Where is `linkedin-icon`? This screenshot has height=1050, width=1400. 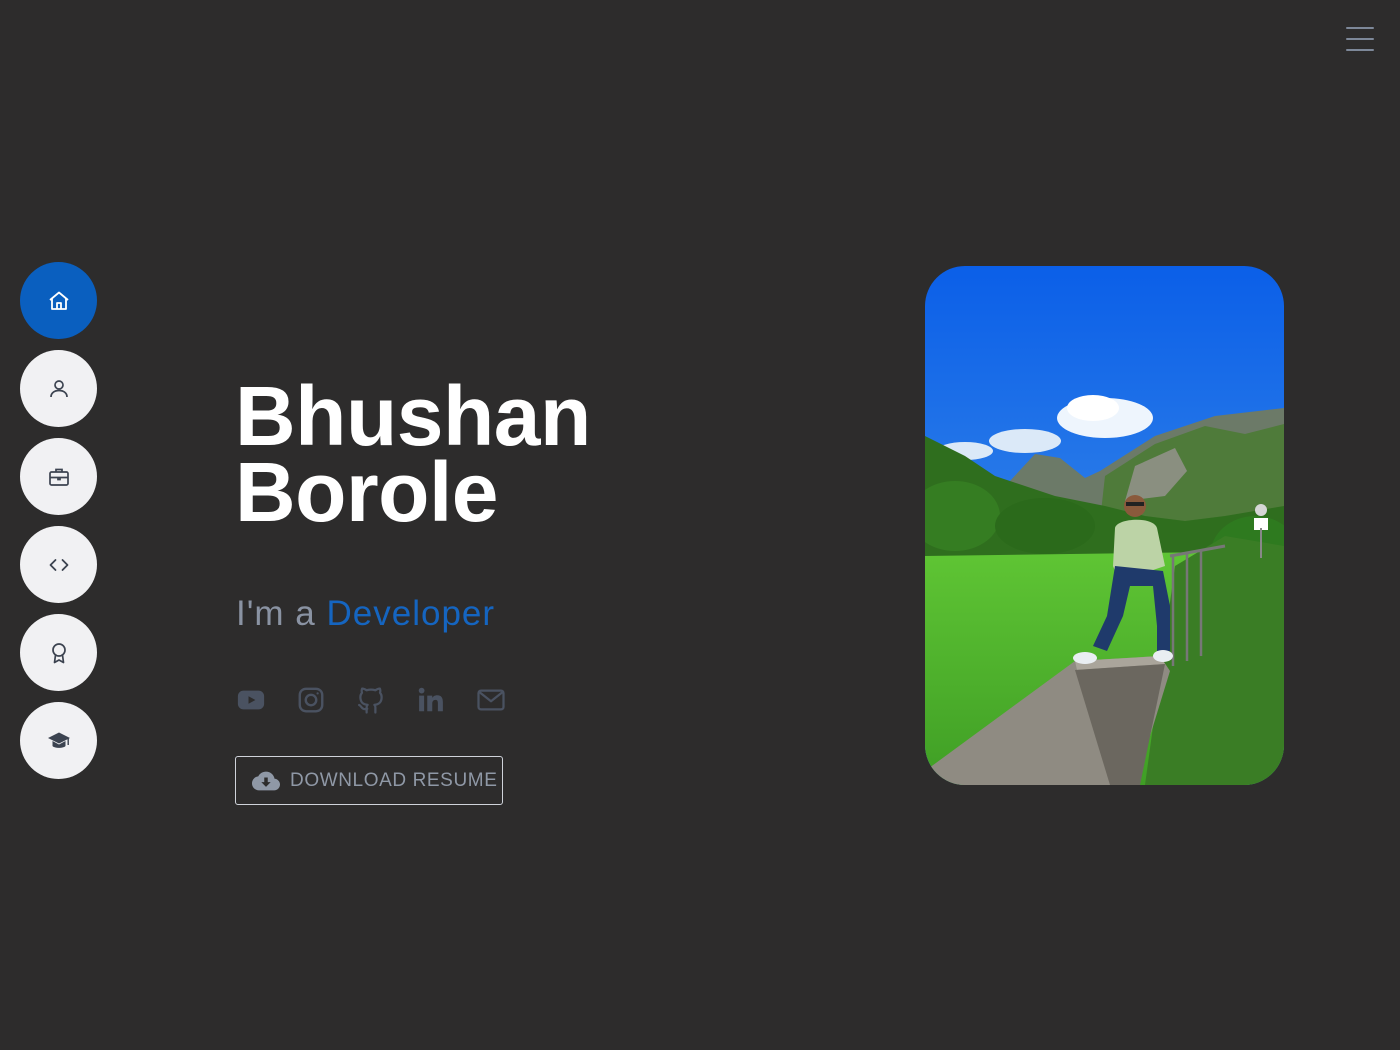
linkedin-icon is located at coordinates (430, 699).